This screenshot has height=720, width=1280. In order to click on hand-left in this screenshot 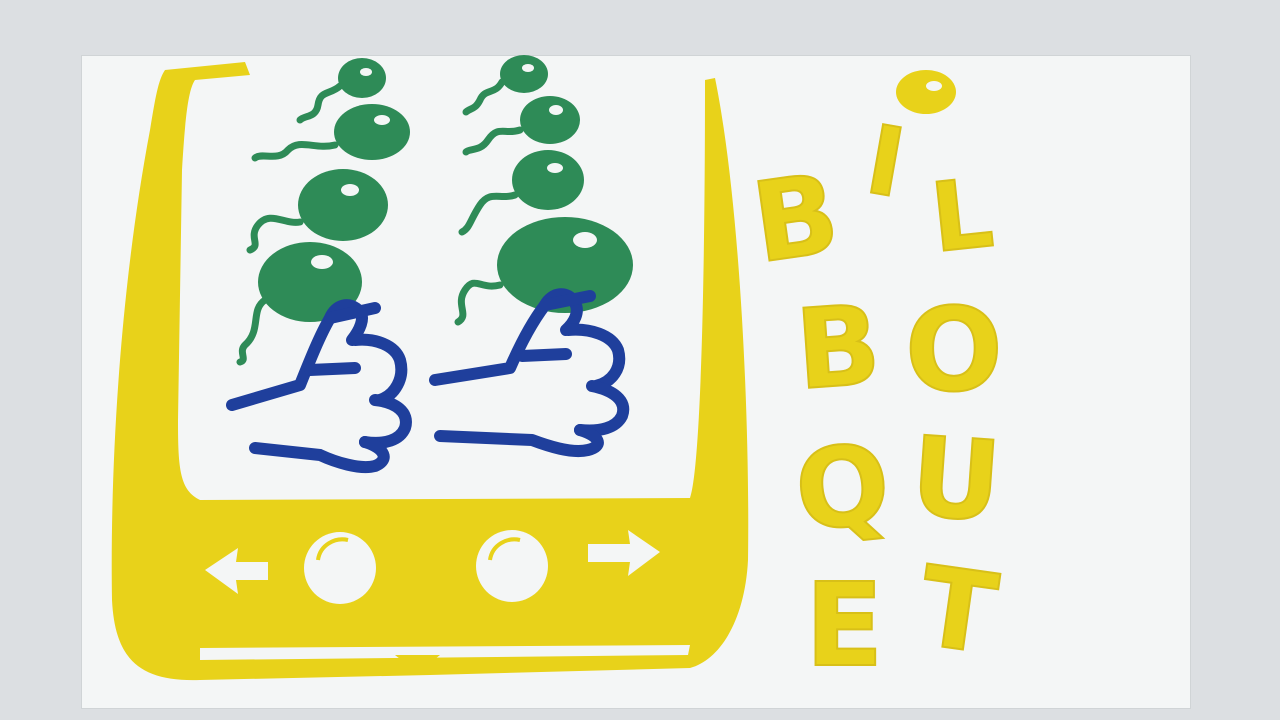, I will do `click(319, 386)`.